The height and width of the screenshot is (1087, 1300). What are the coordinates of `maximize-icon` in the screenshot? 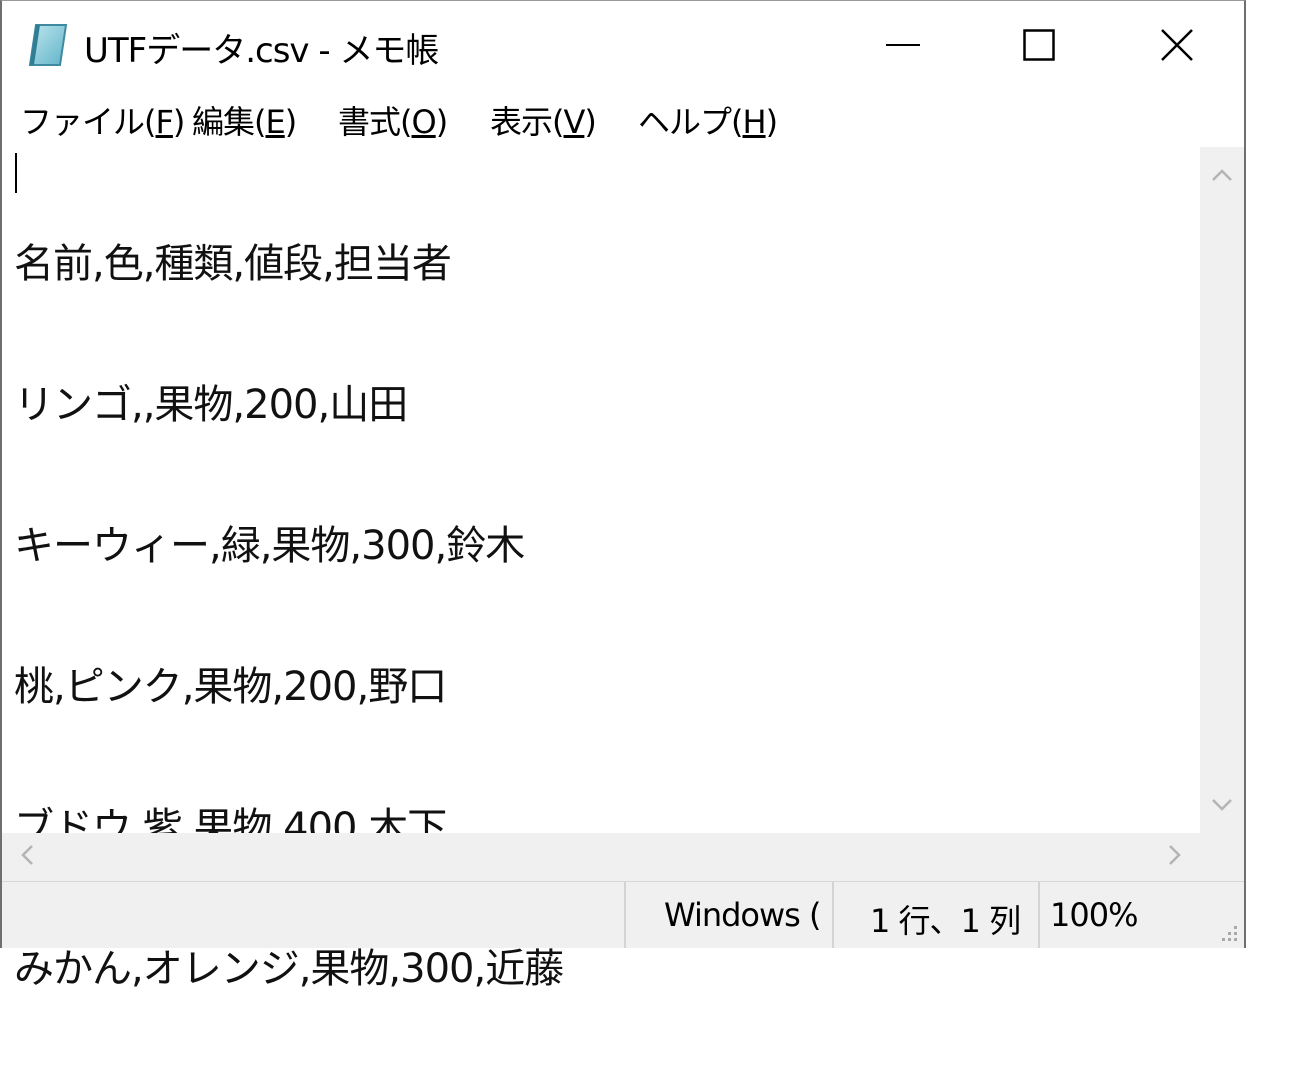 It's located at (1039, 45).